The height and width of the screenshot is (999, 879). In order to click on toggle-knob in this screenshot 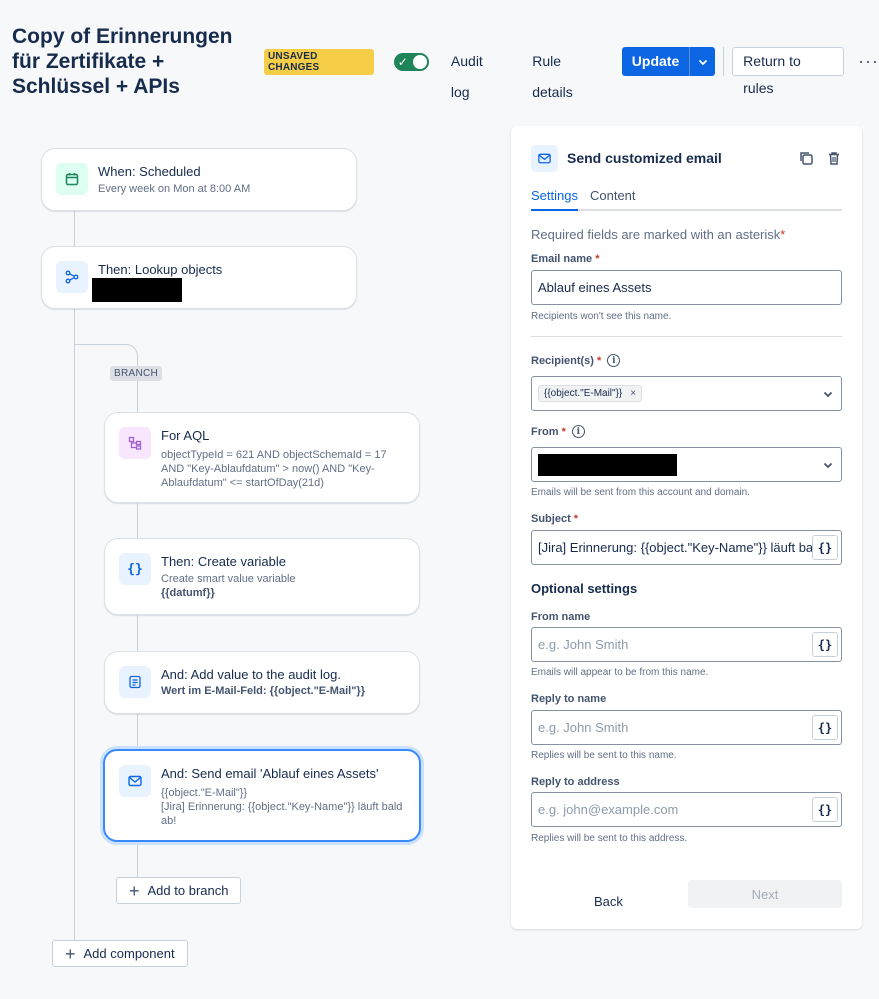, I will do `click(419, 61)`.